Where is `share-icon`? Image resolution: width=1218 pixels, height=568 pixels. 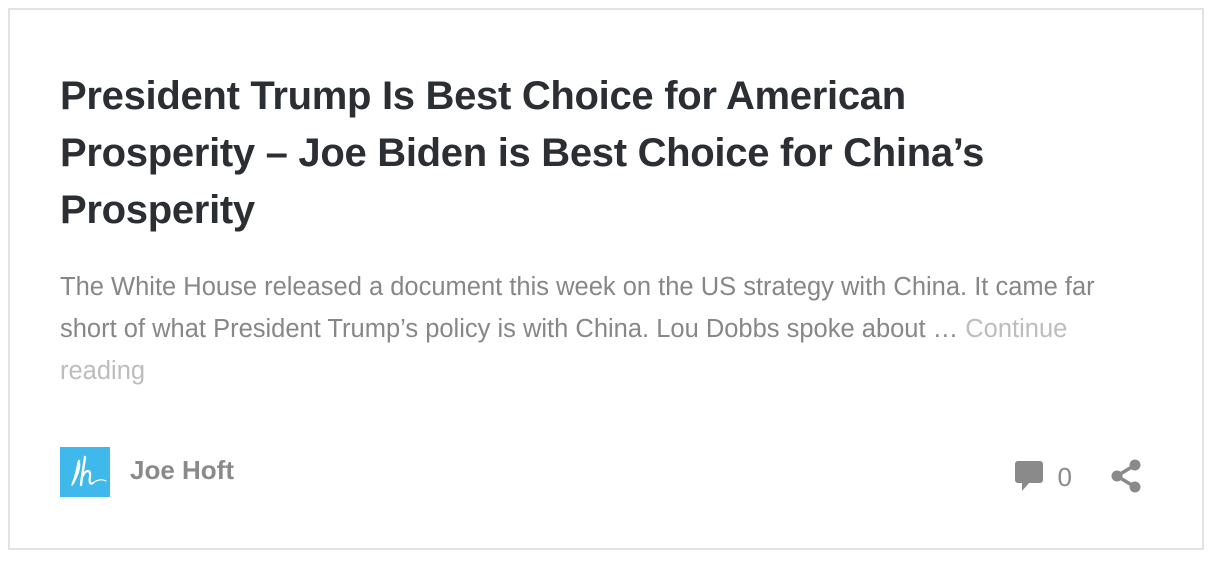 share-icon is located at coordinates (1126, 476).